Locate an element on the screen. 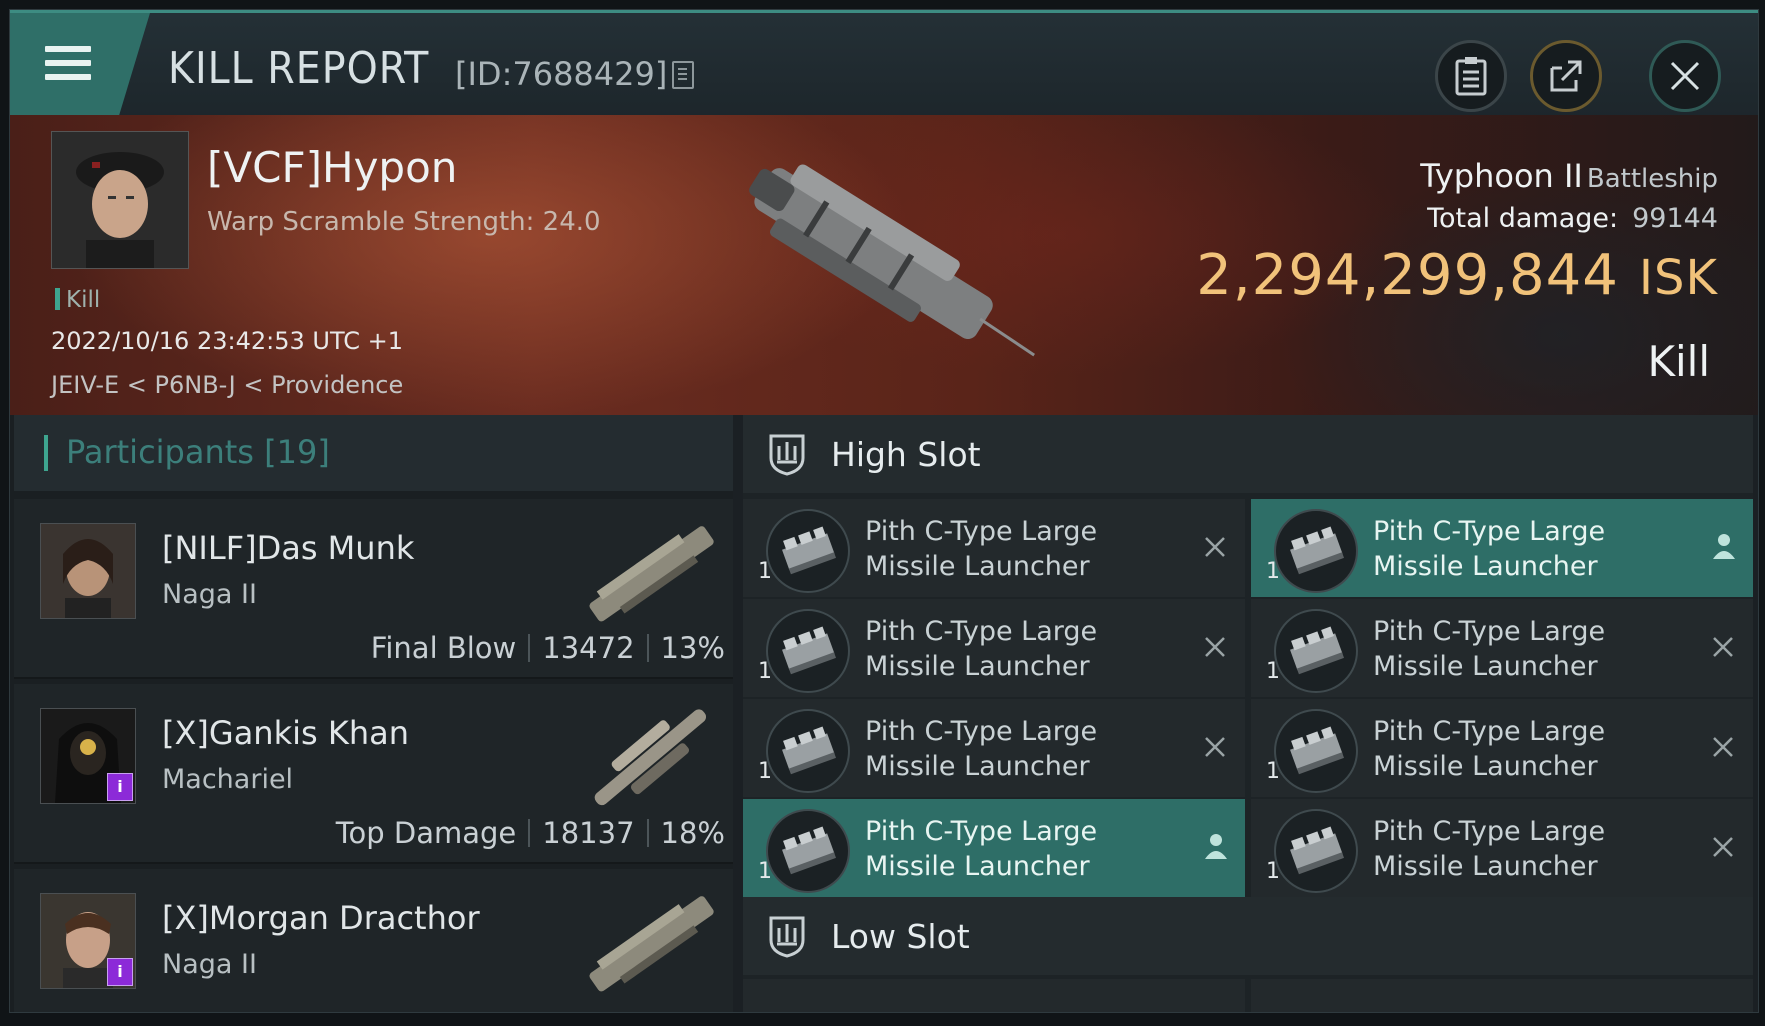 The height and width of the screenshot is (1026, 1765). participant-stats: Top Damage 18137 18% is located at coordinates (530, 833).